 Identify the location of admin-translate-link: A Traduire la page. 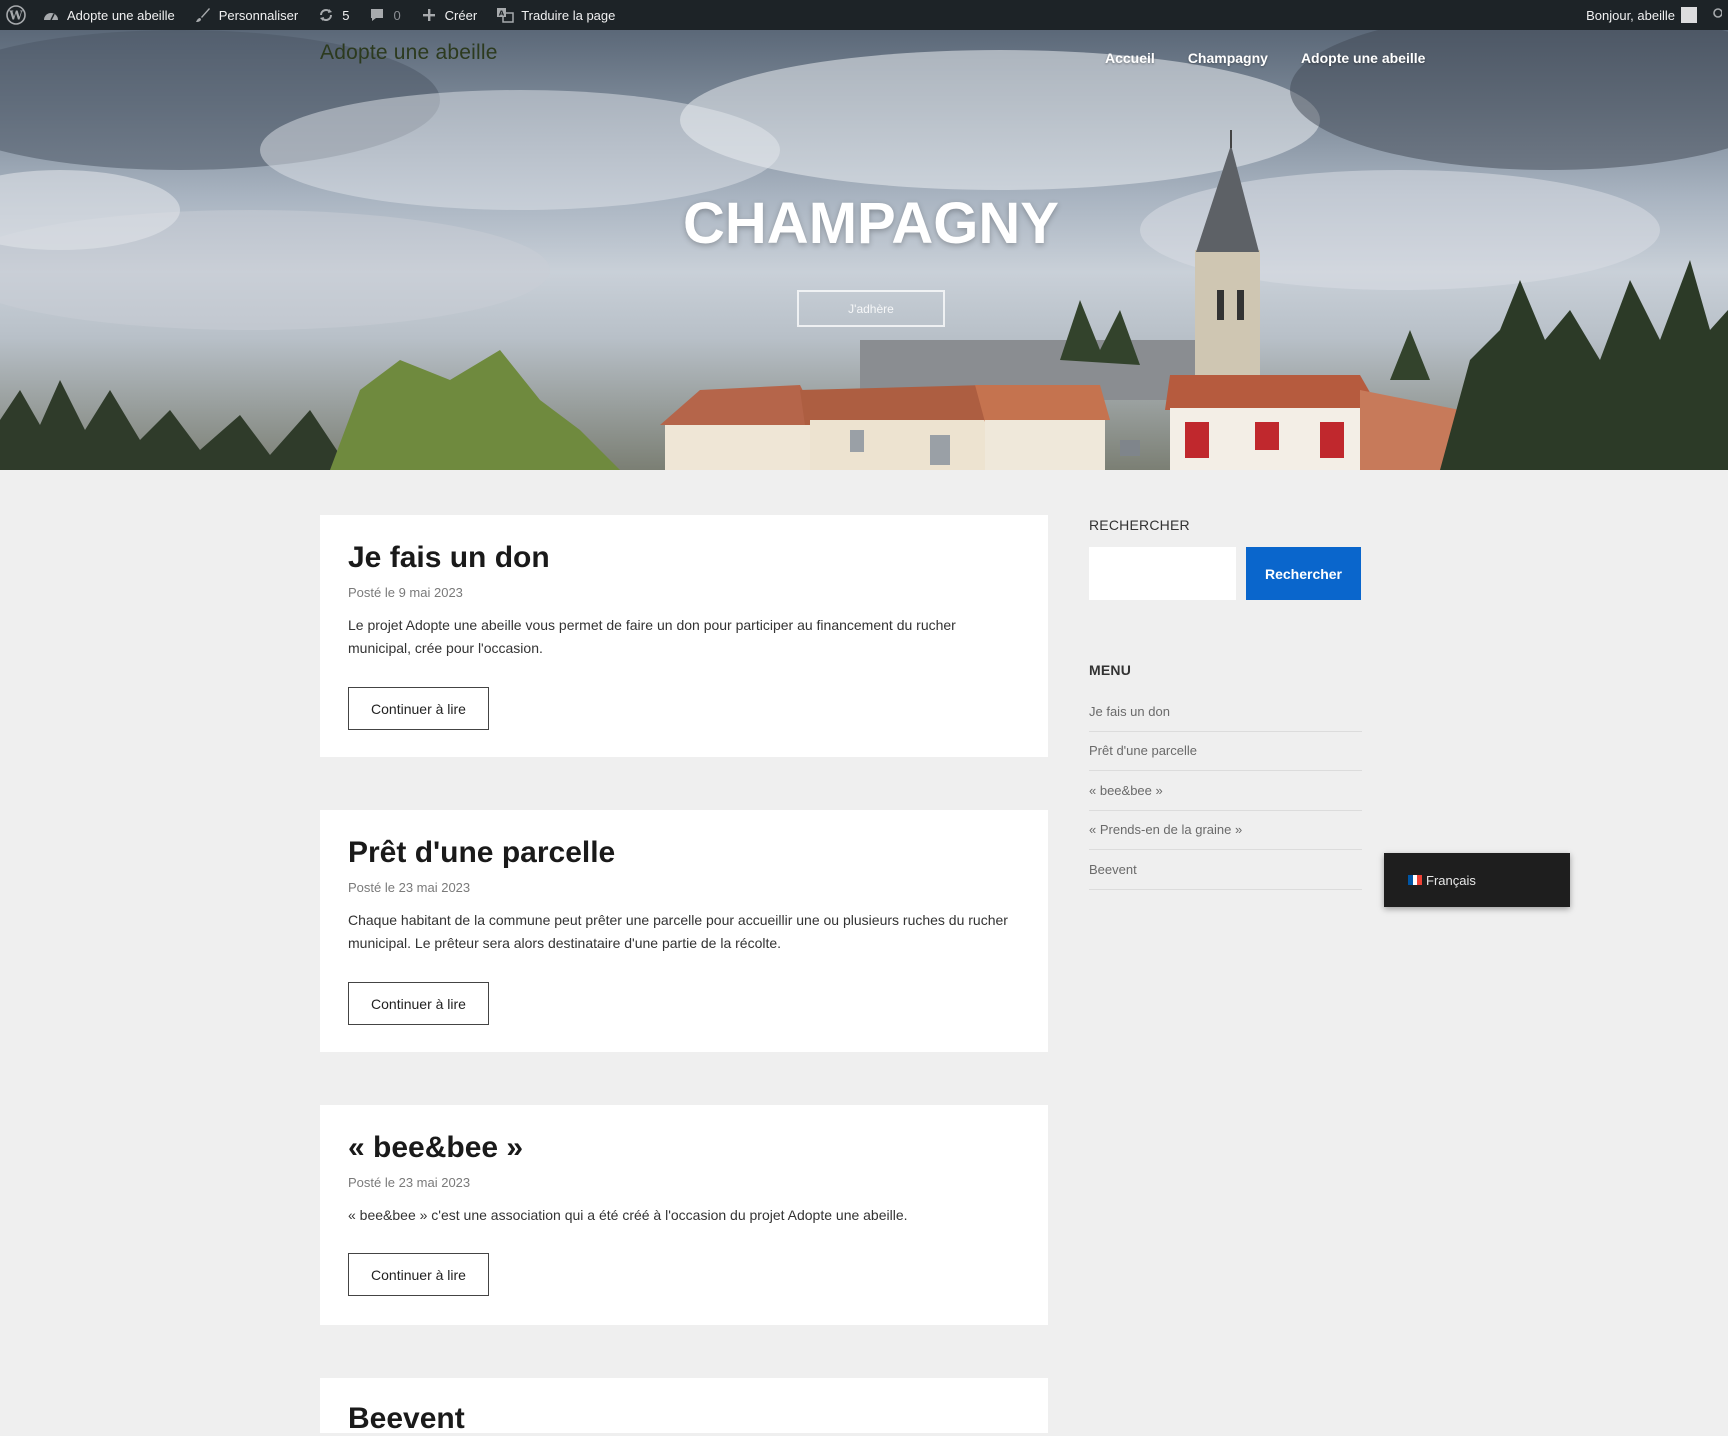
(555, 15).